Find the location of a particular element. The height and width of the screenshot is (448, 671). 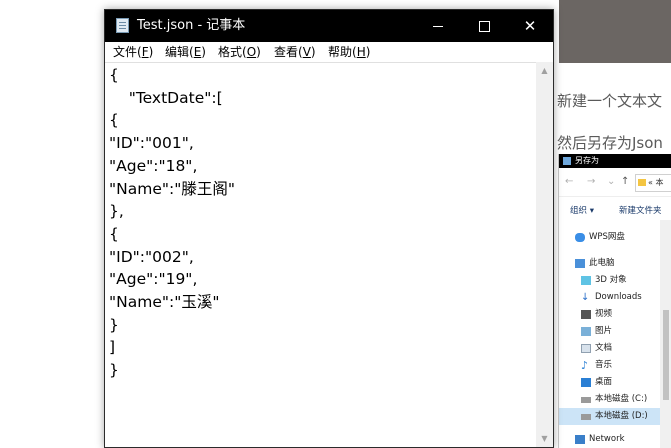

tree-item: 视频 is located at coordinates (615, 314).